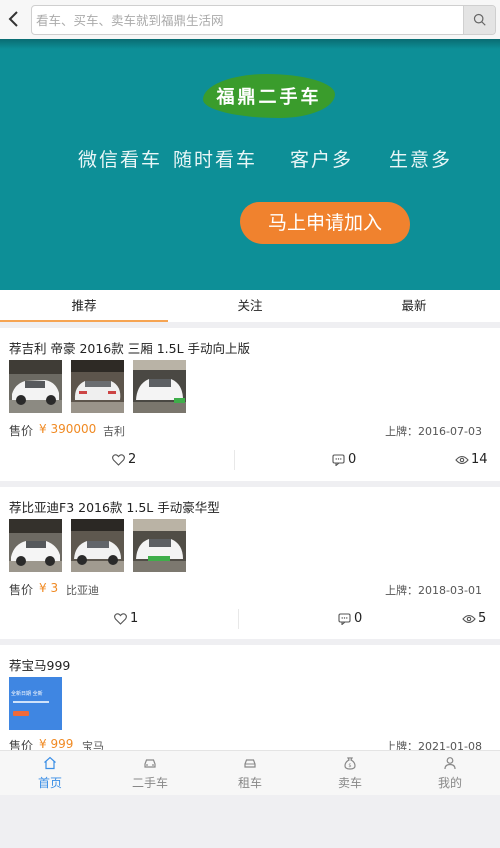 The image size is (500, 848). I want to click on view-count: 14, so click(479, 459).